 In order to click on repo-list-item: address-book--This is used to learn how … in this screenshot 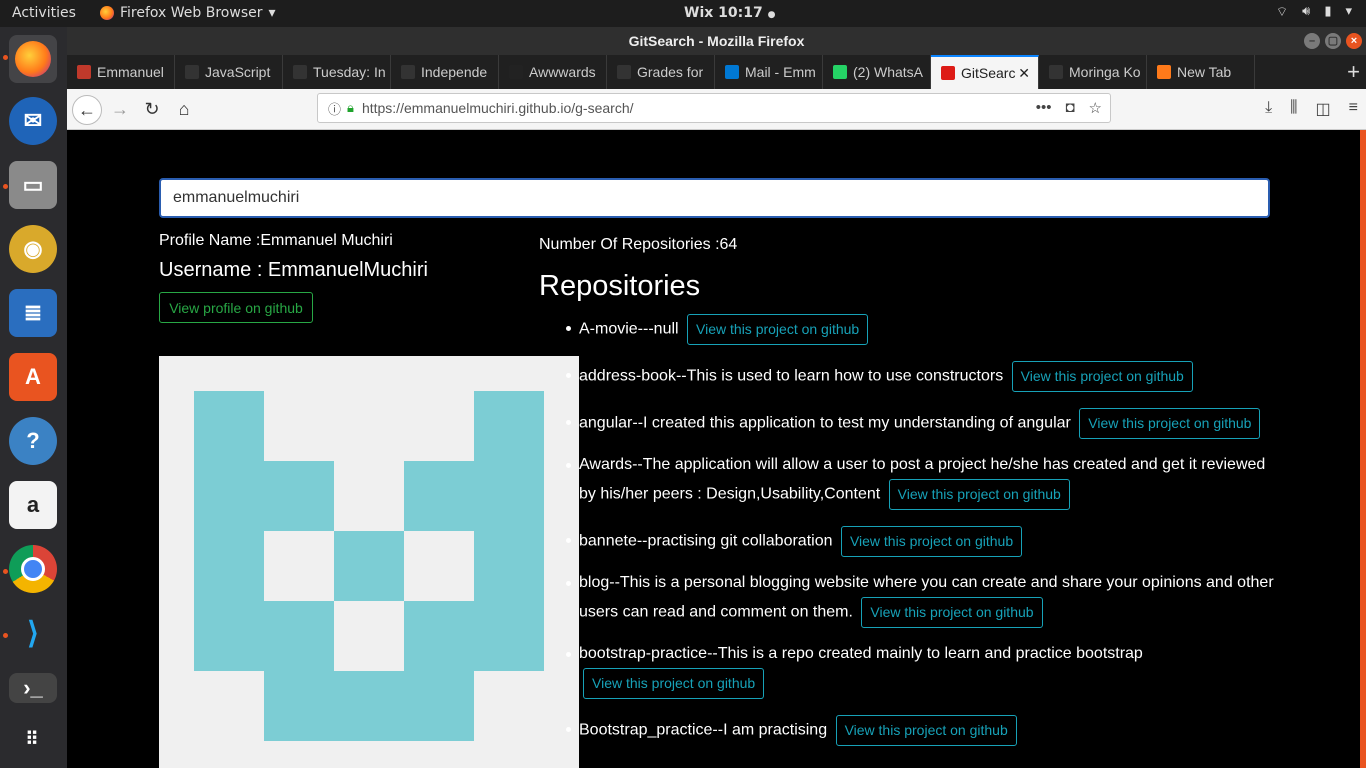, I will do `click(922, 376)`.